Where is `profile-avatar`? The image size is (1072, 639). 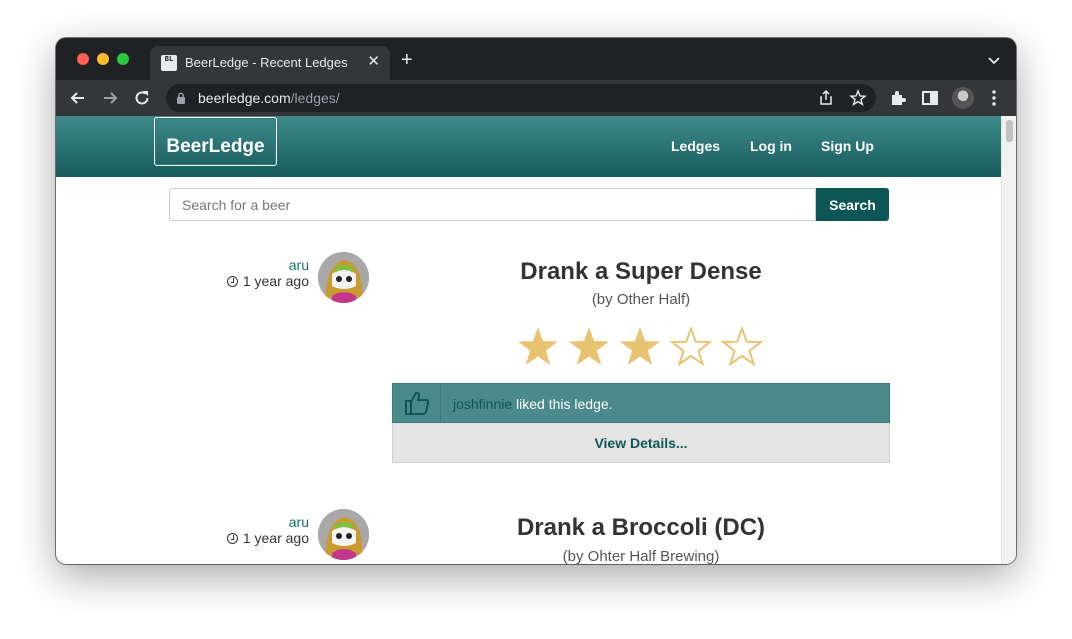
profile-avatar is located at coordinates (963, 98).